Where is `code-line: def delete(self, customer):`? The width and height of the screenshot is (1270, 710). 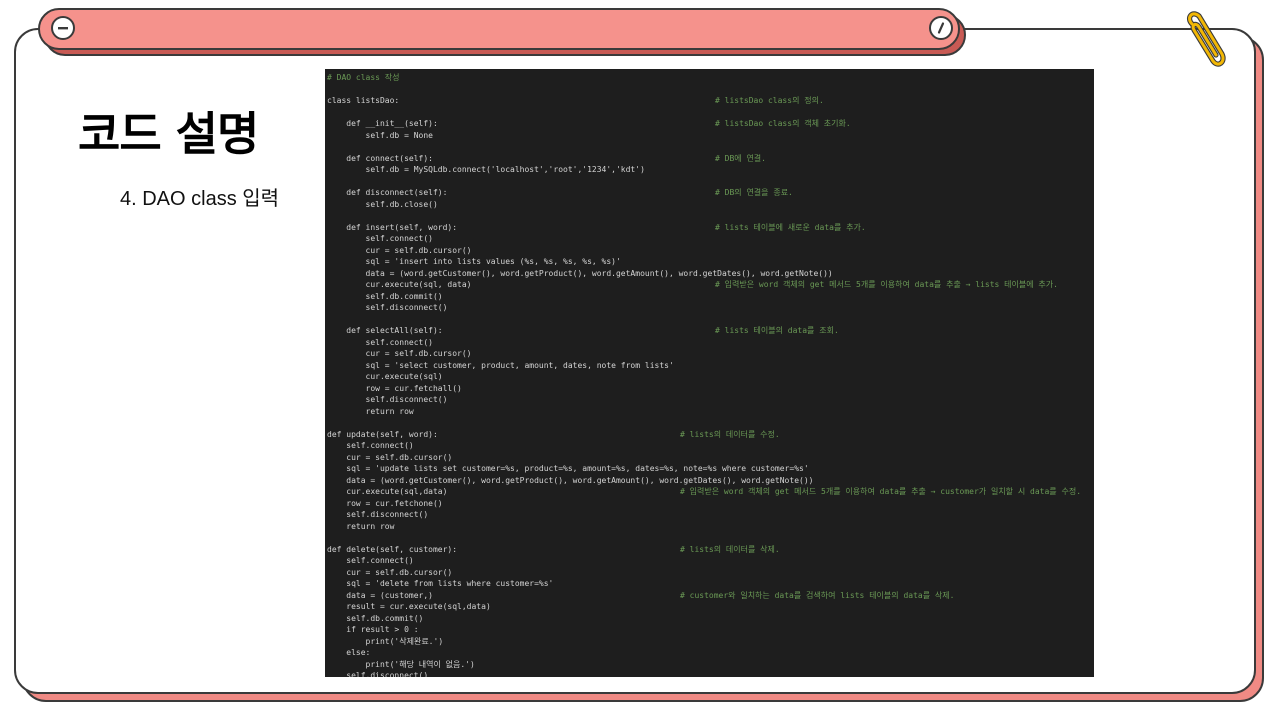 code-line: def delete(self, customer): is located at coordinates (392, 549).